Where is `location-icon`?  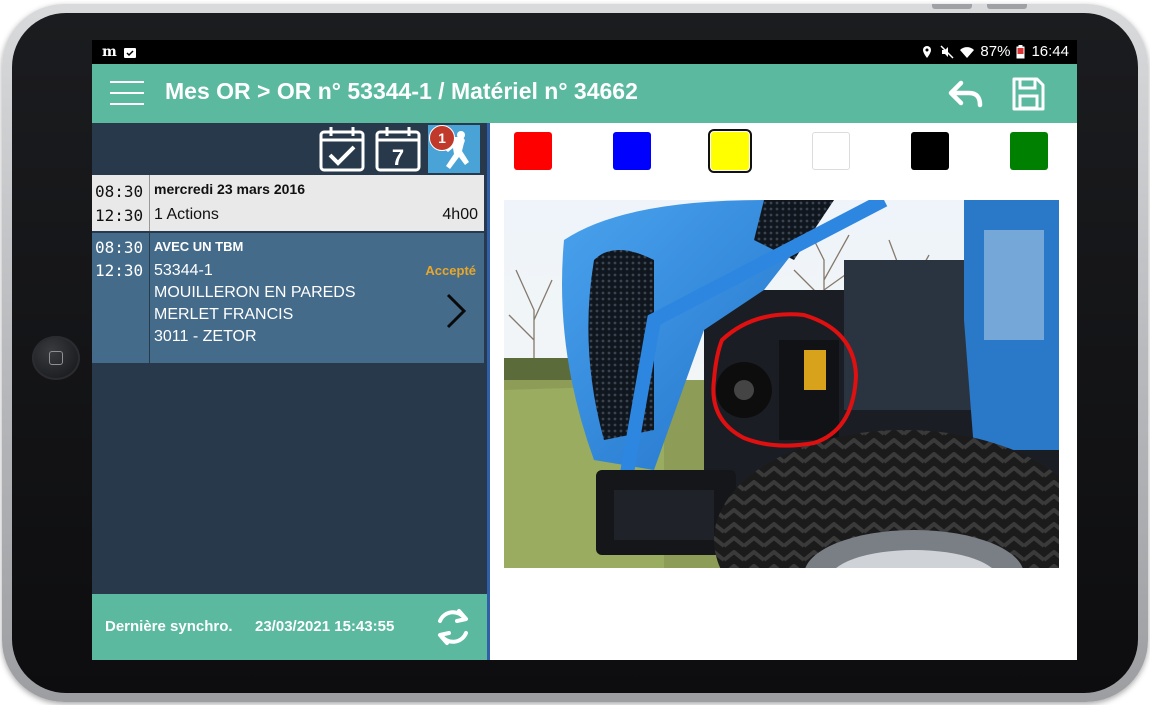 location-icon is located at coordinates (927, 51).